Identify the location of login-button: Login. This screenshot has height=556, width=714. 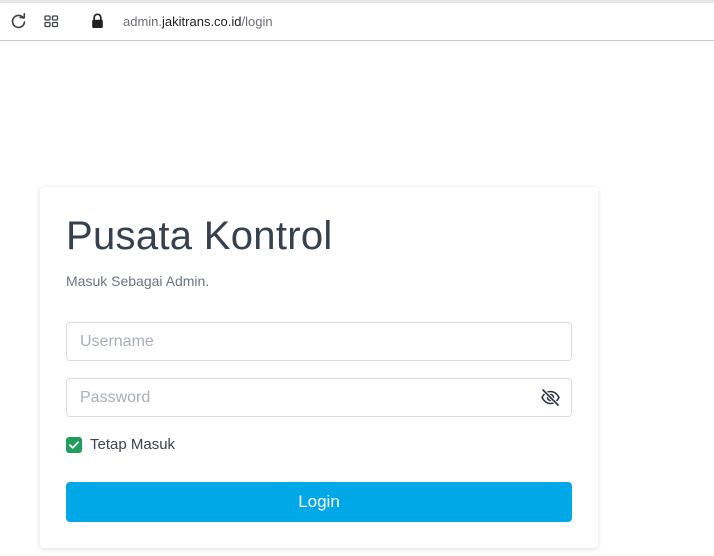
(319, 502).